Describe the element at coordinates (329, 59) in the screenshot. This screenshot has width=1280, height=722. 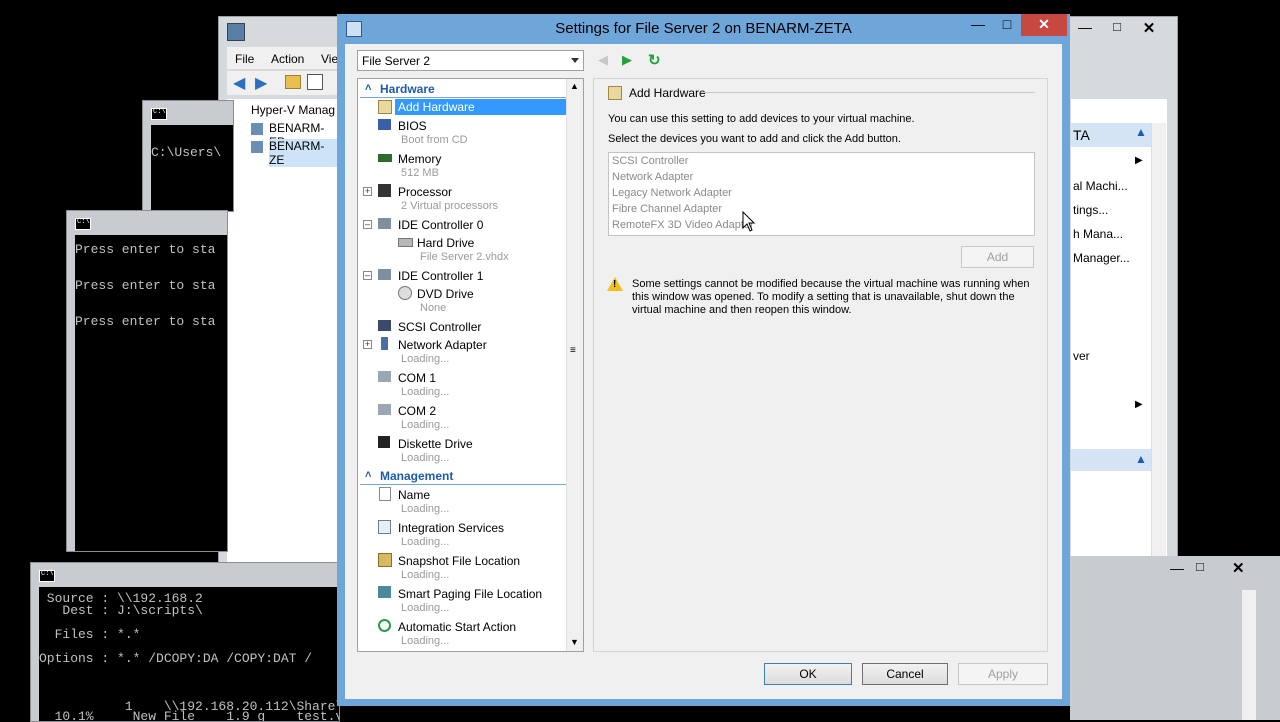
I see `menu-view: Vie` at that location.